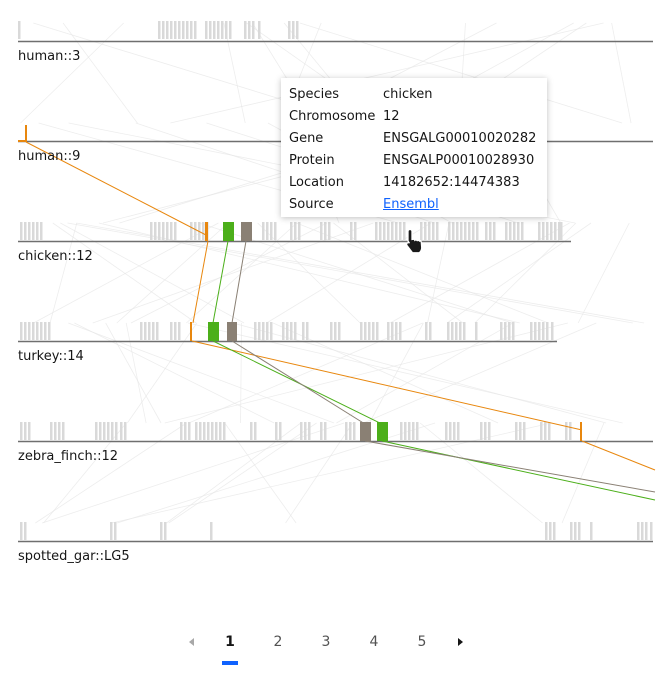 This screenshot has height=680, width=671. What do you see at coordinates (374, 642) in the screenshot?
I see `page-button-4: 4` at bounding box center [374, 642].